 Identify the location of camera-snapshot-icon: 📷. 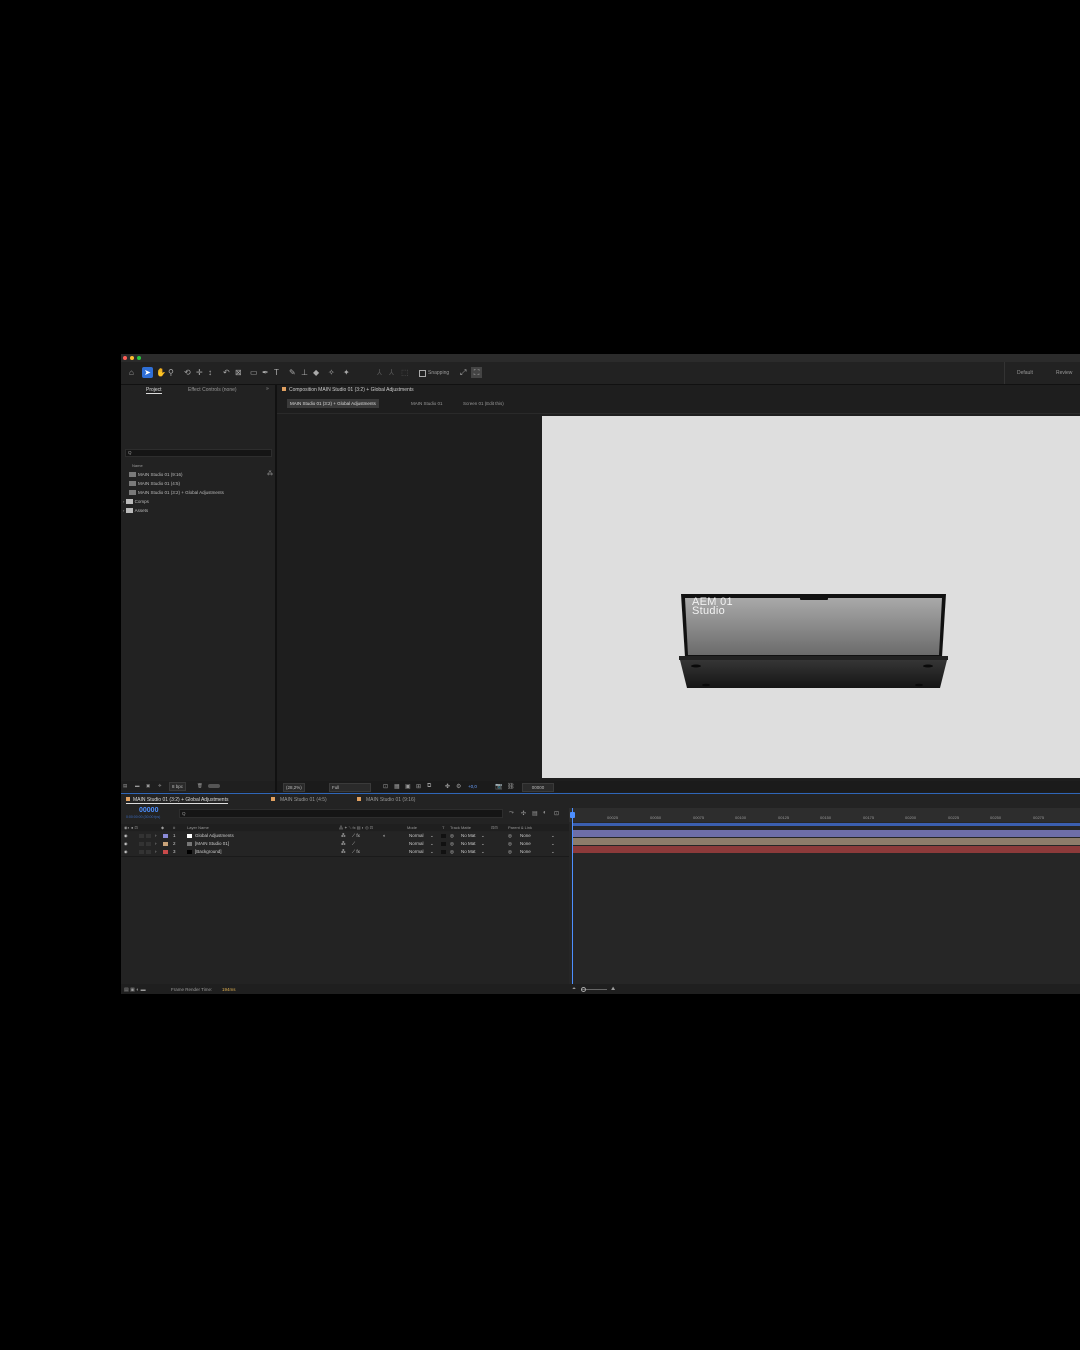
(498, 786).